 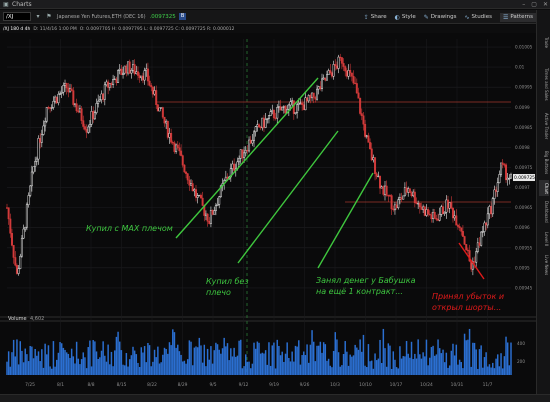 I want to click on symbol-input: /XJ, so click(x=17, y=16).